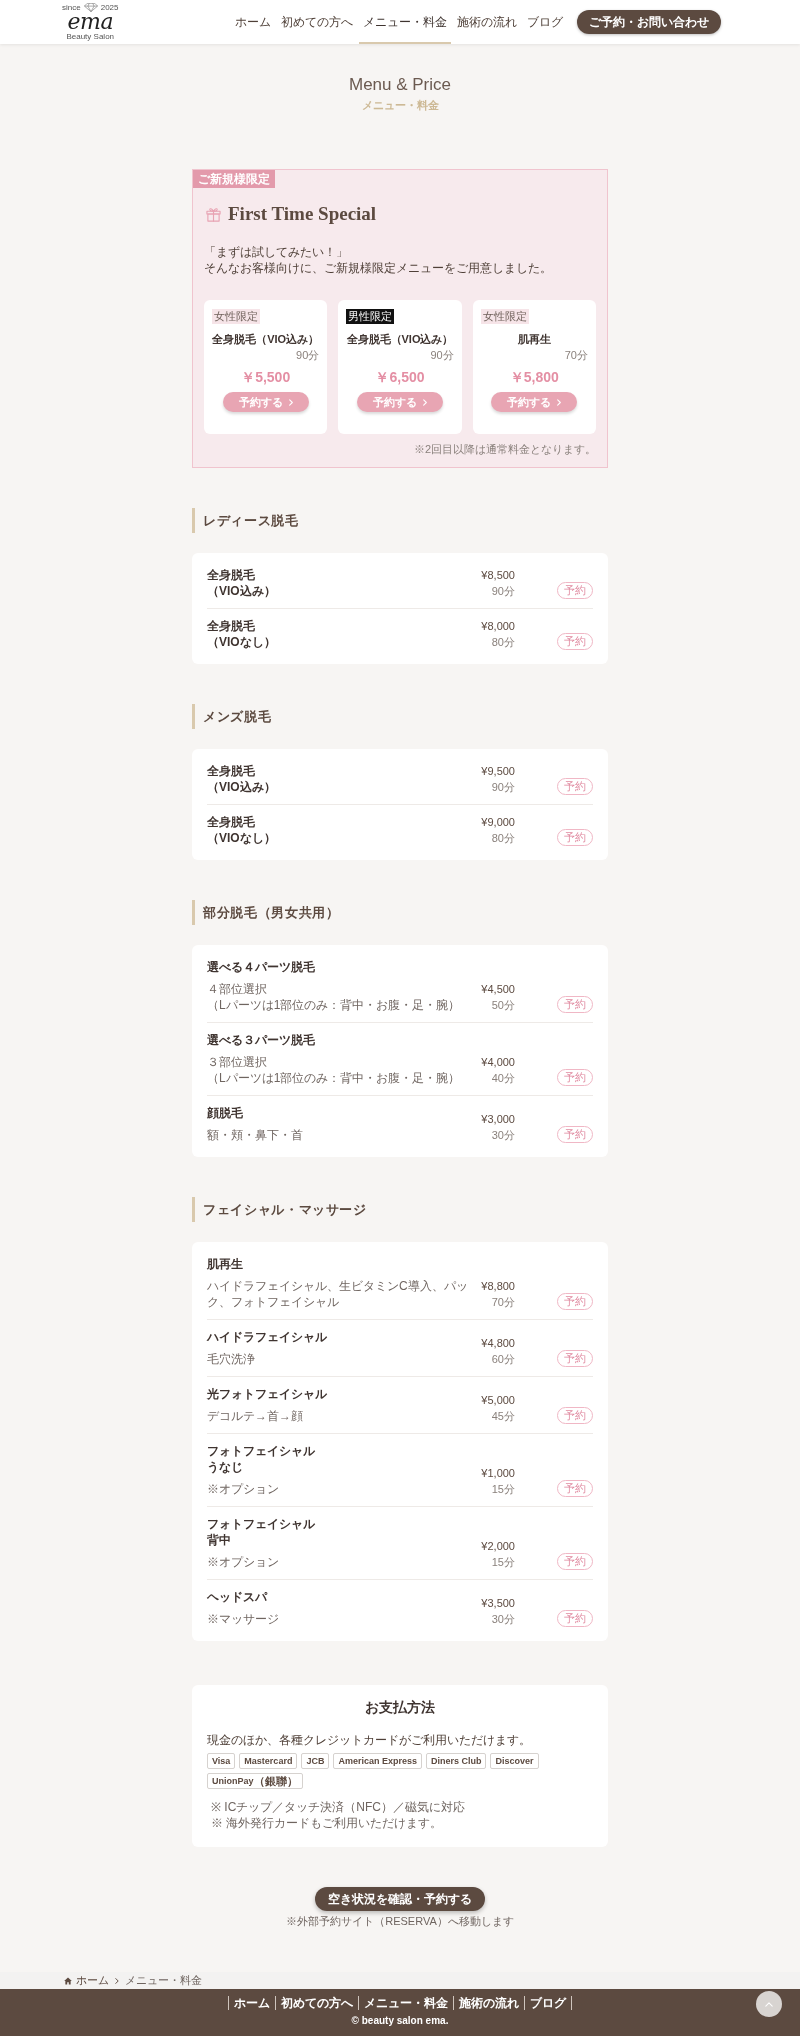 The image size is (800, 2036). Describe the element at coordinates (338, 1807) in the screenshot. I see `payment-note: ※ ICチップ／タッチ決済（NFC）／磁気に対応` at that location.